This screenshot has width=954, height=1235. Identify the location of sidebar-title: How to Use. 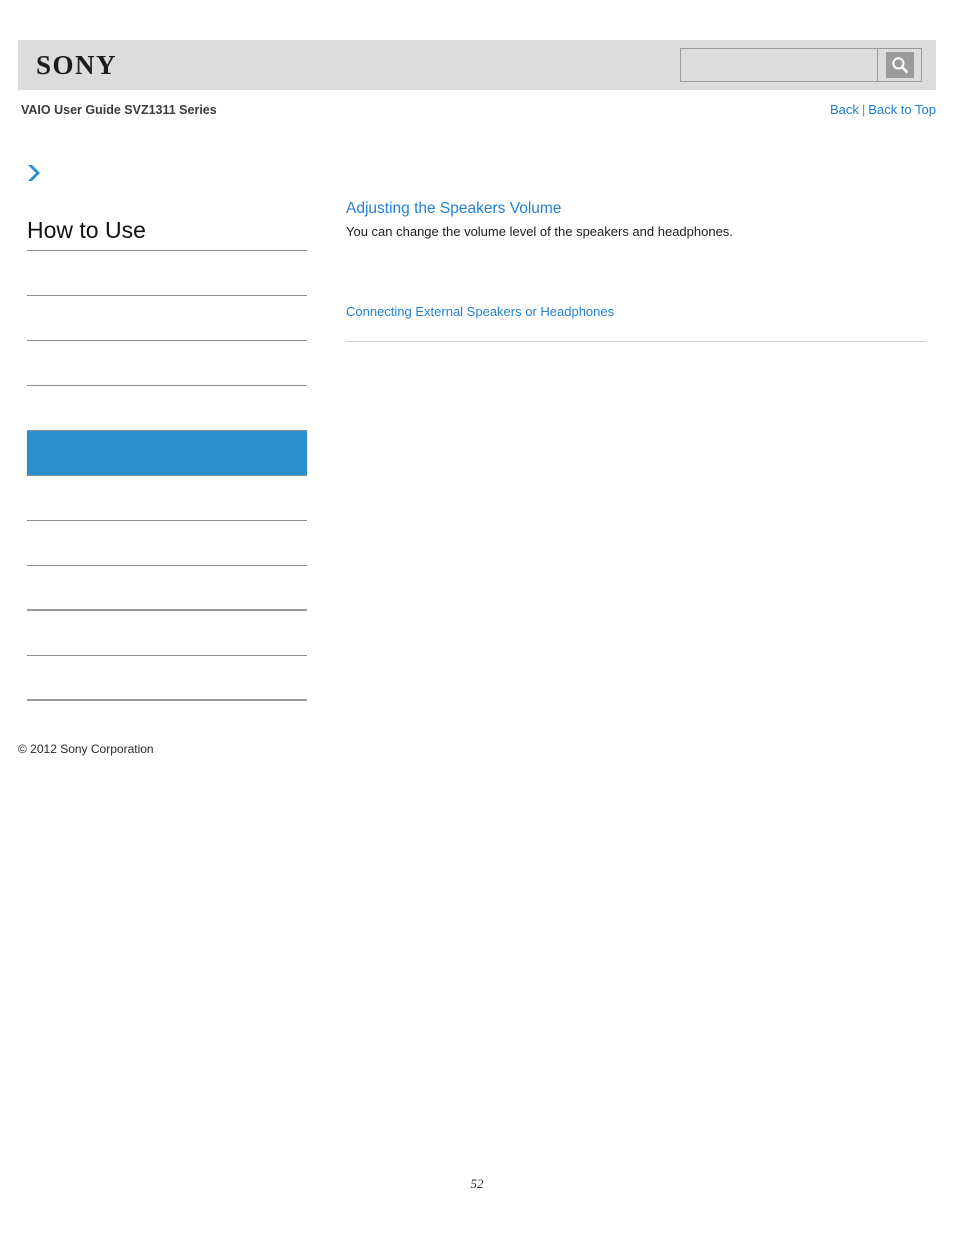
(167, 233).